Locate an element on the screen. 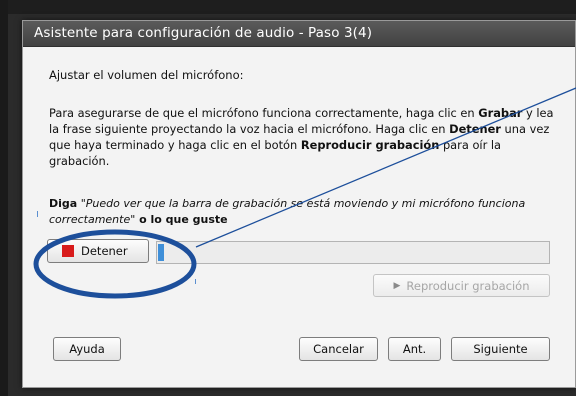 The height and width of the screenshot is (396, 576). play-keyword: Reproducir grabación is located at coordinates (370, 145).